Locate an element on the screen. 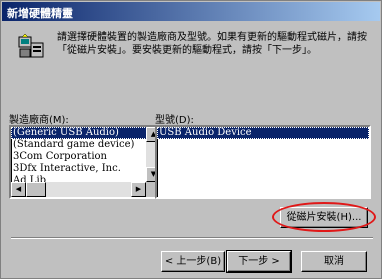 This screenshot has height=279, width=382. list-item: 3Dfx Interactive, Inc. is located at coordinates (86, 169).